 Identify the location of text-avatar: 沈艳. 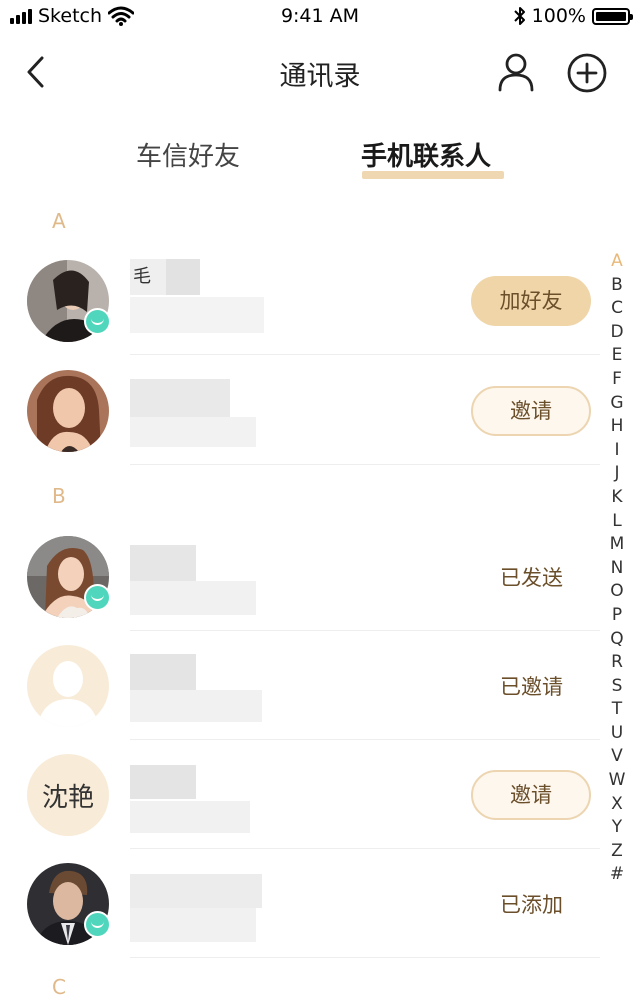
(68, 795).